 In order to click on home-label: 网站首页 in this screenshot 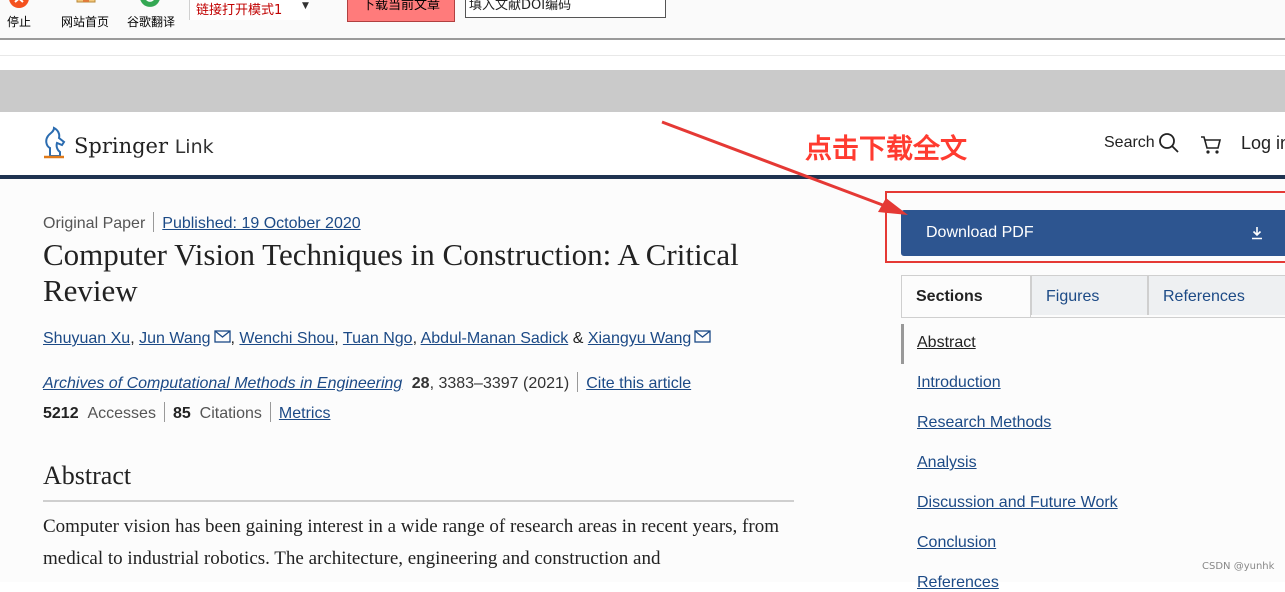, I will do `click(85, 22)`.